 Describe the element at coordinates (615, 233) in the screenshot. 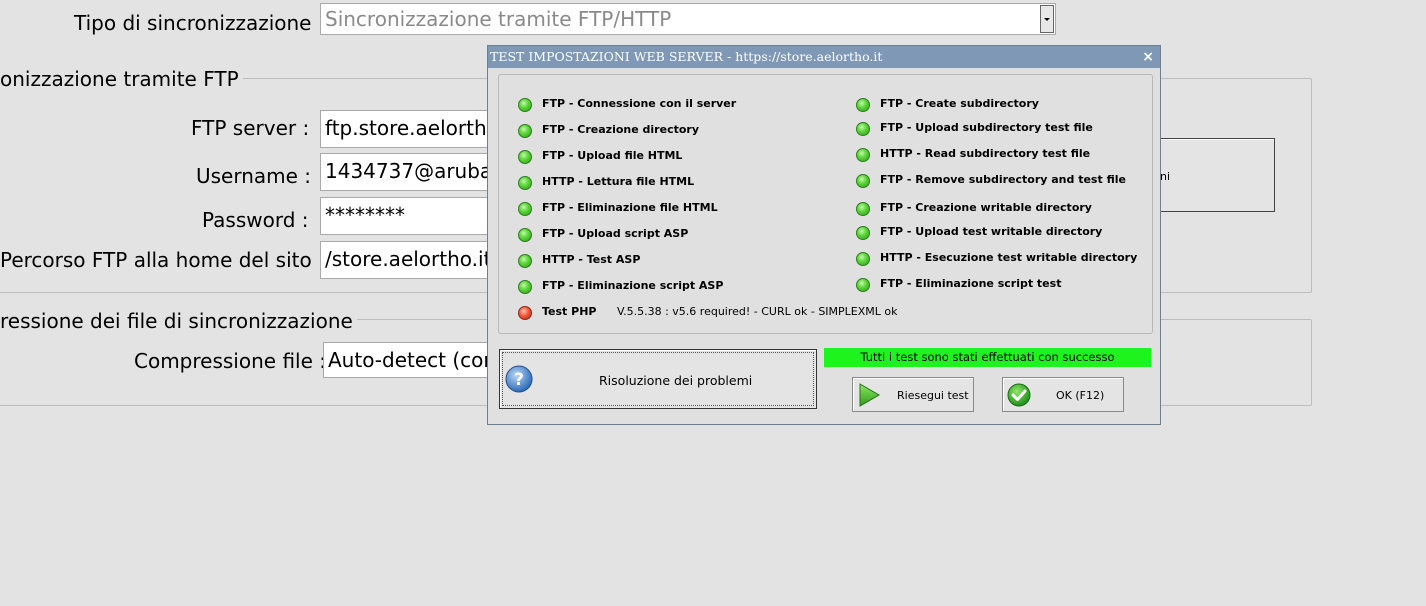

I see `test-name: FTP - Upload script ASP` at that location.